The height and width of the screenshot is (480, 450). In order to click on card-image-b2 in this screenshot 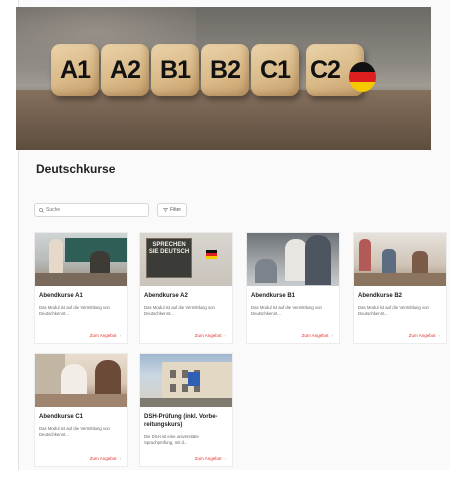, I will do `click(400, 259)`.